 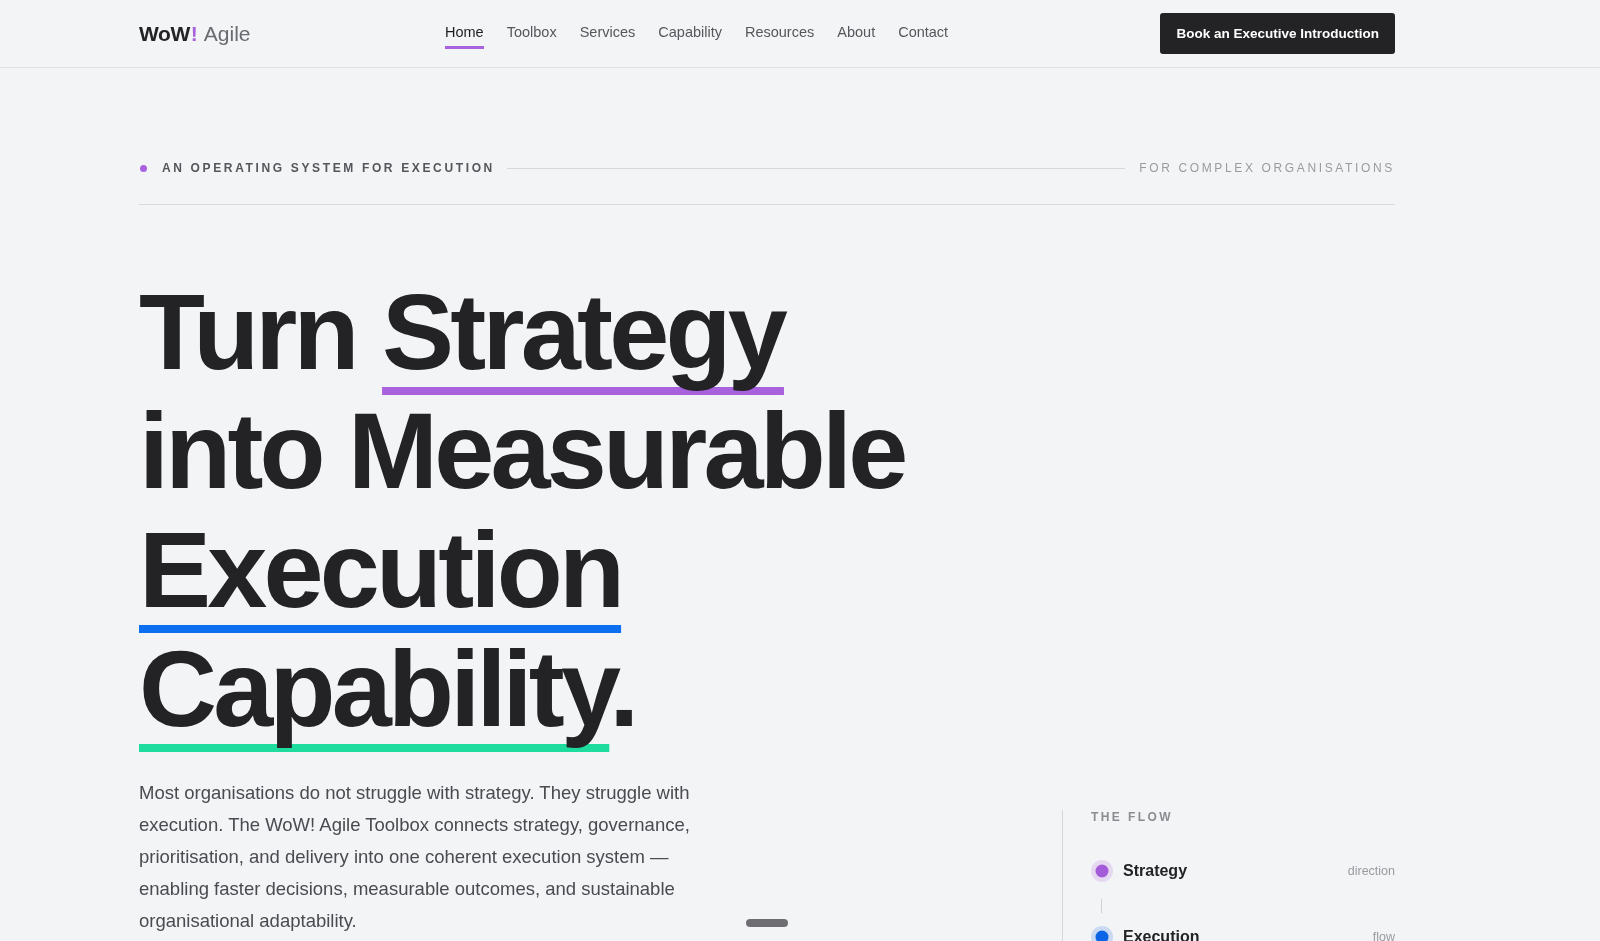 What do you see at coordinates (607, 33) in the screenshot?
I see `nav-link: Services` at bounding box center [607, 33].